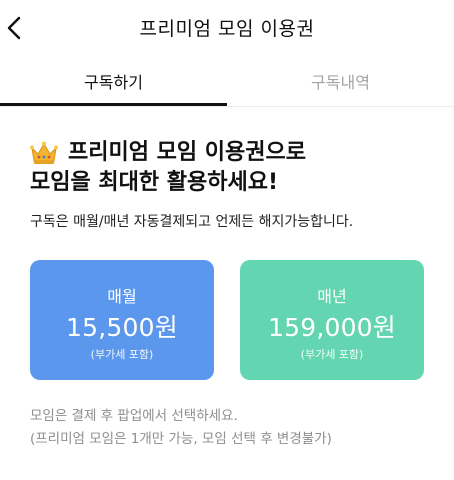  I want to click on notice-line2: (프리미엄 모임은 1개만 가능, 모임 선택 후 변경불가), so click(181, 439).